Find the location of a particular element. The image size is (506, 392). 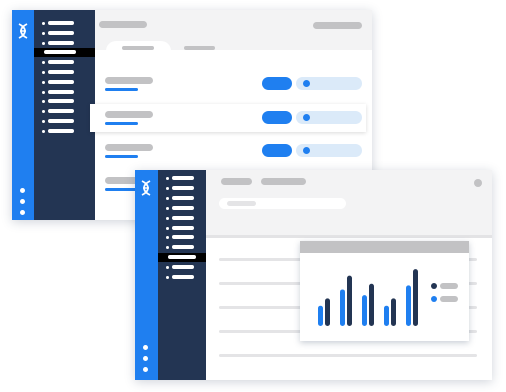

content-line is located at coordinates (348, 355).